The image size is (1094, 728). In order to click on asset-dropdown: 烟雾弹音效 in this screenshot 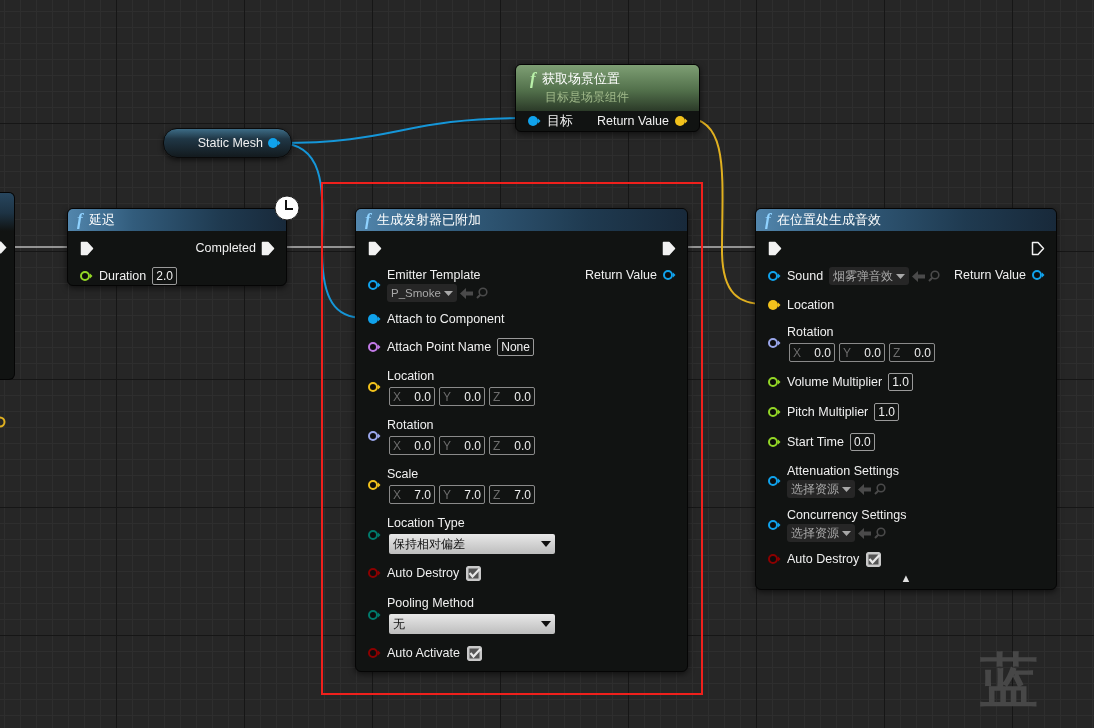, I will do `click(869, 276)`.